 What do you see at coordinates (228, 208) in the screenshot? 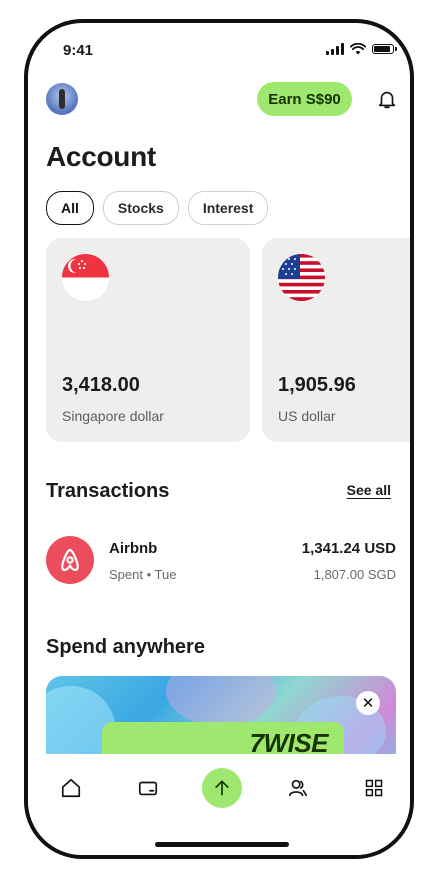
I see `filter-chip-interest: Interest` at bounding box center [228, 208].